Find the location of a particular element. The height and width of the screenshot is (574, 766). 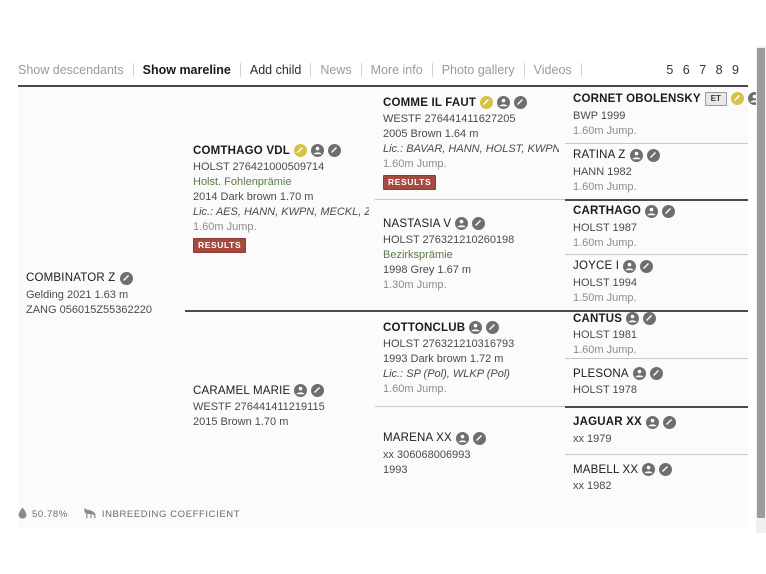

horse-detail-line: HOLST 1994 is located at coordinates (605, 282).